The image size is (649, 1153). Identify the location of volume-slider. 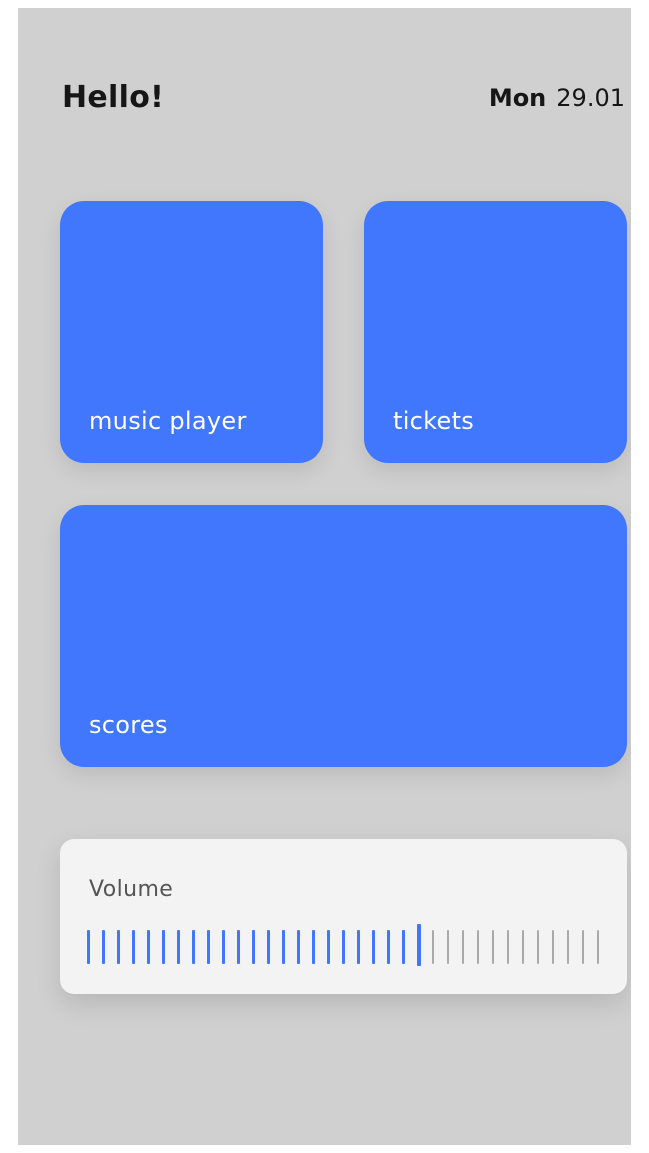
(347, 945).